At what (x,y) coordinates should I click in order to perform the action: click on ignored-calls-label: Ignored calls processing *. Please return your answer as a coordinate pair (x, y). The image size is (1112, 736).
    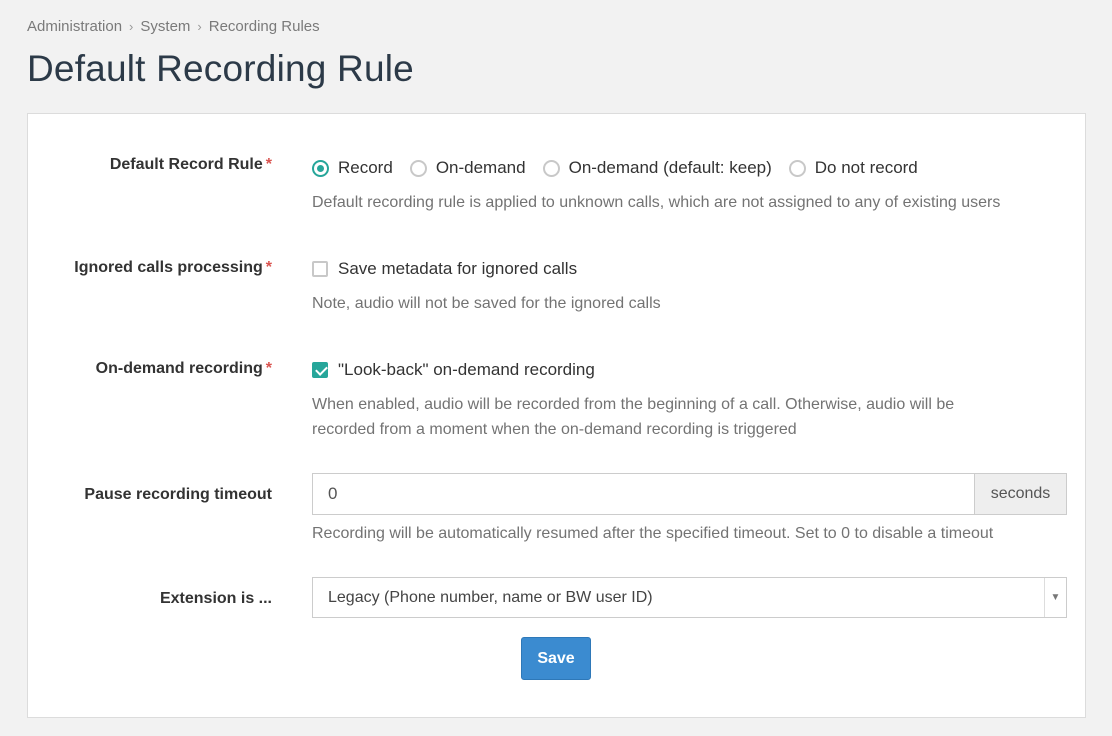
    Looking at the image, I should click on (173, 267).